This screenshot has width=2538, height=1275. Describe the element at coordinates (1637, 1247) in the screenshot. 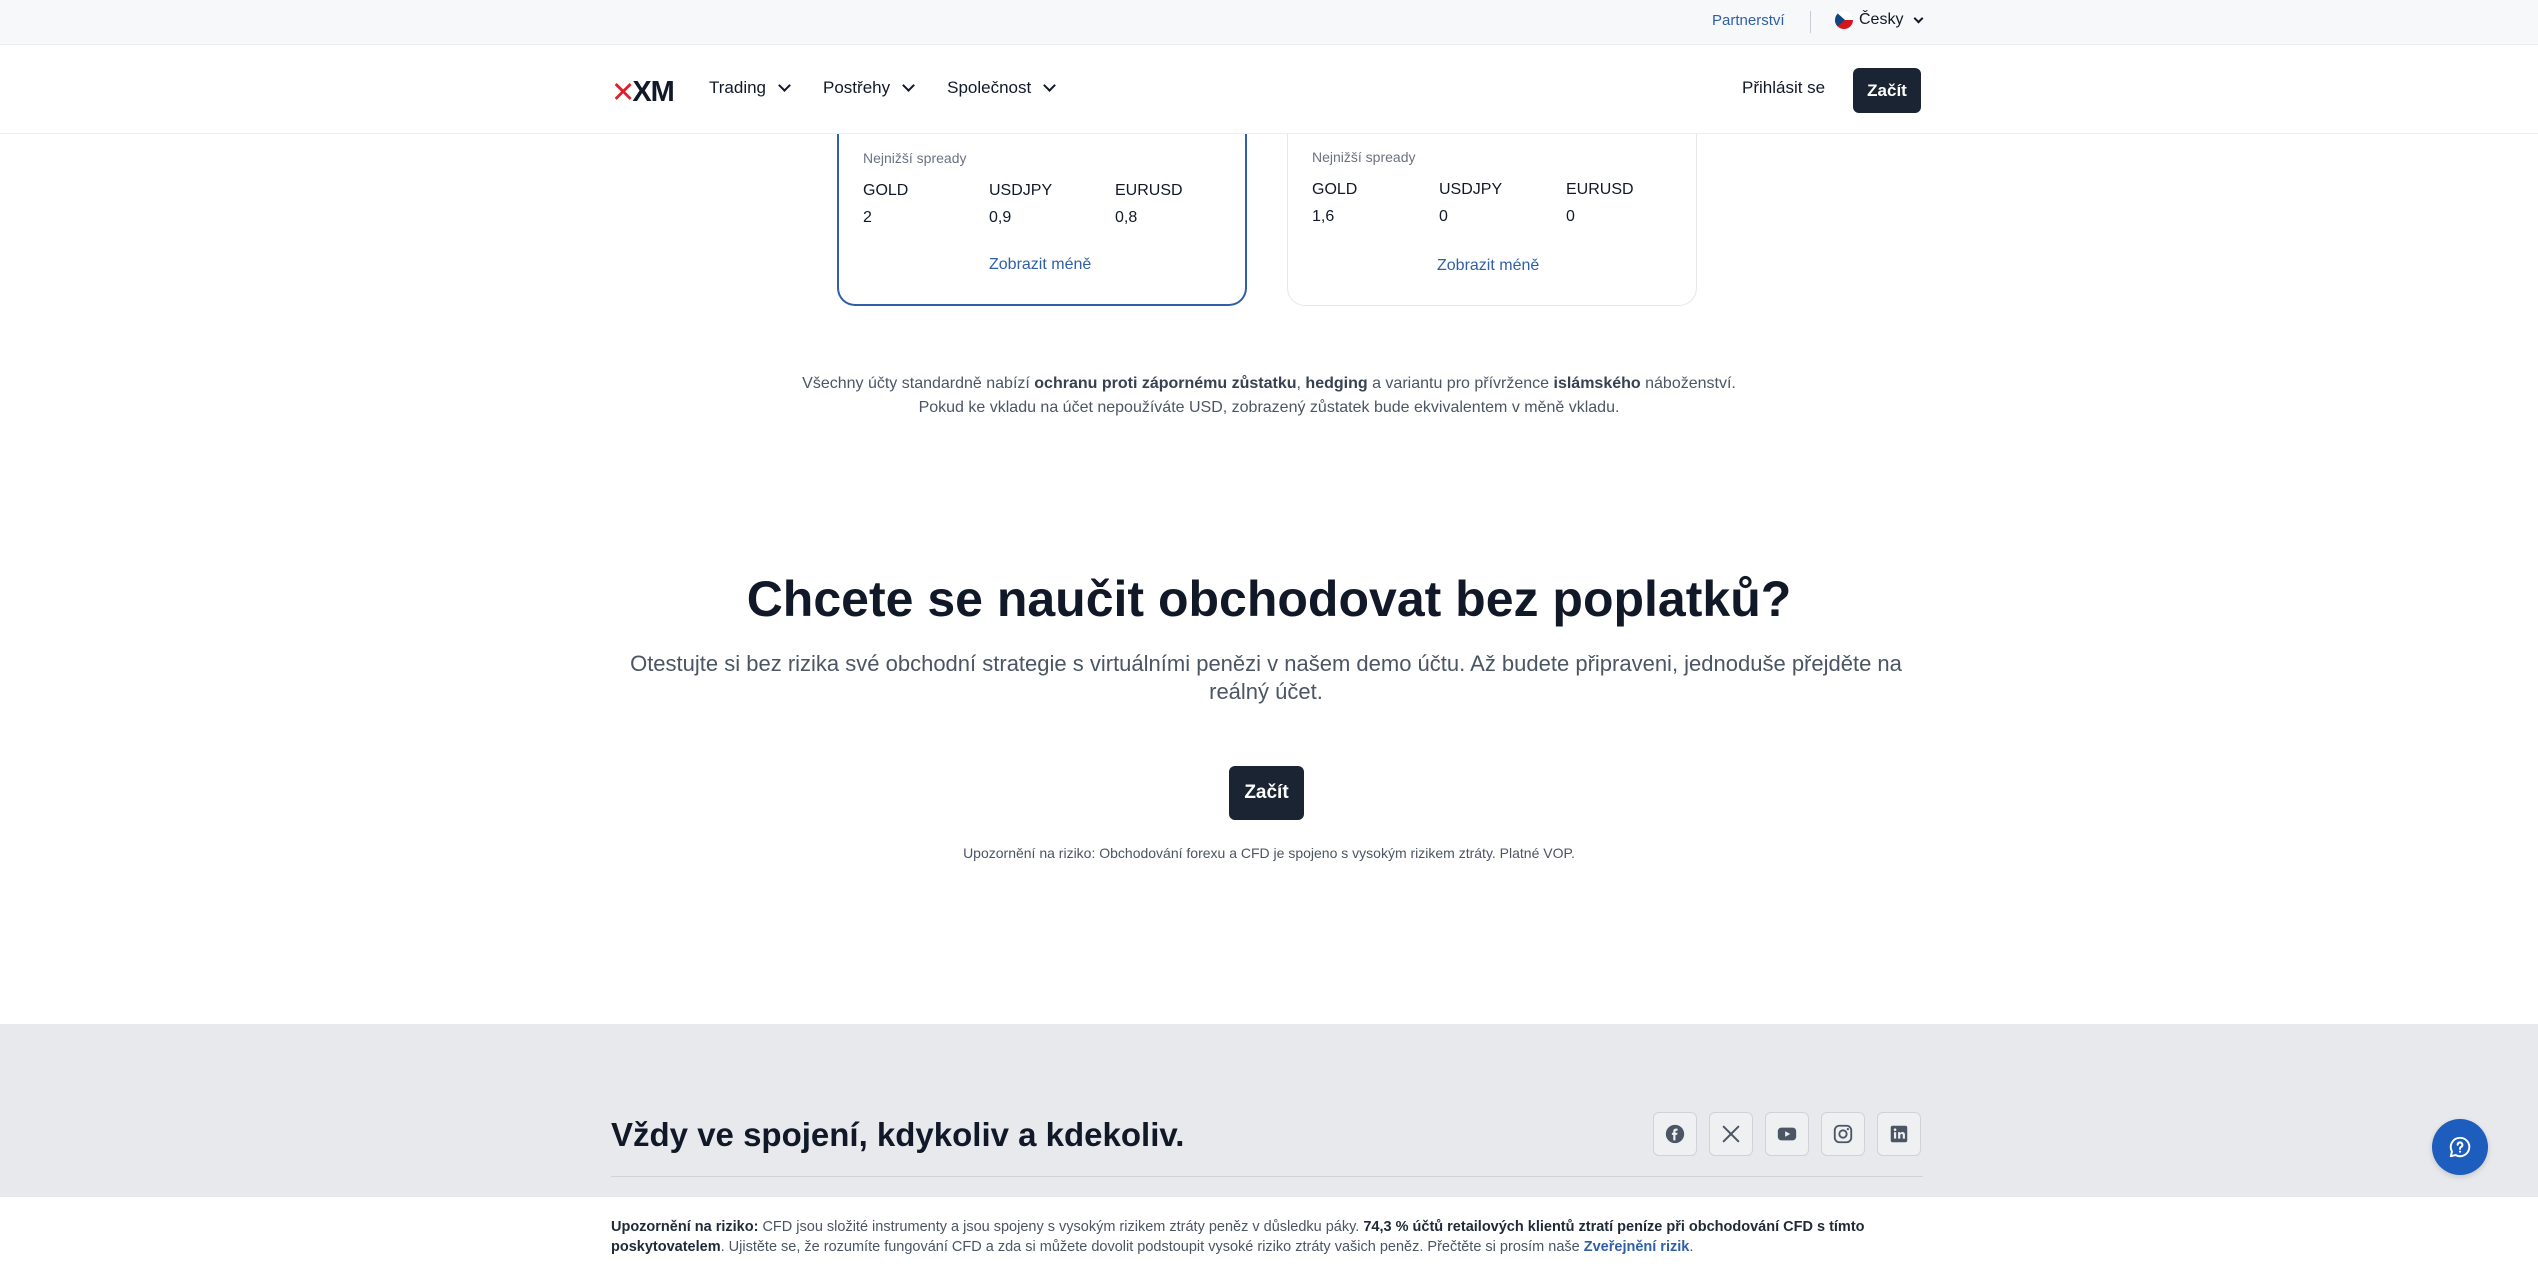

I see `risk-disclosure-link: Zveřejnění rizik` at that location.